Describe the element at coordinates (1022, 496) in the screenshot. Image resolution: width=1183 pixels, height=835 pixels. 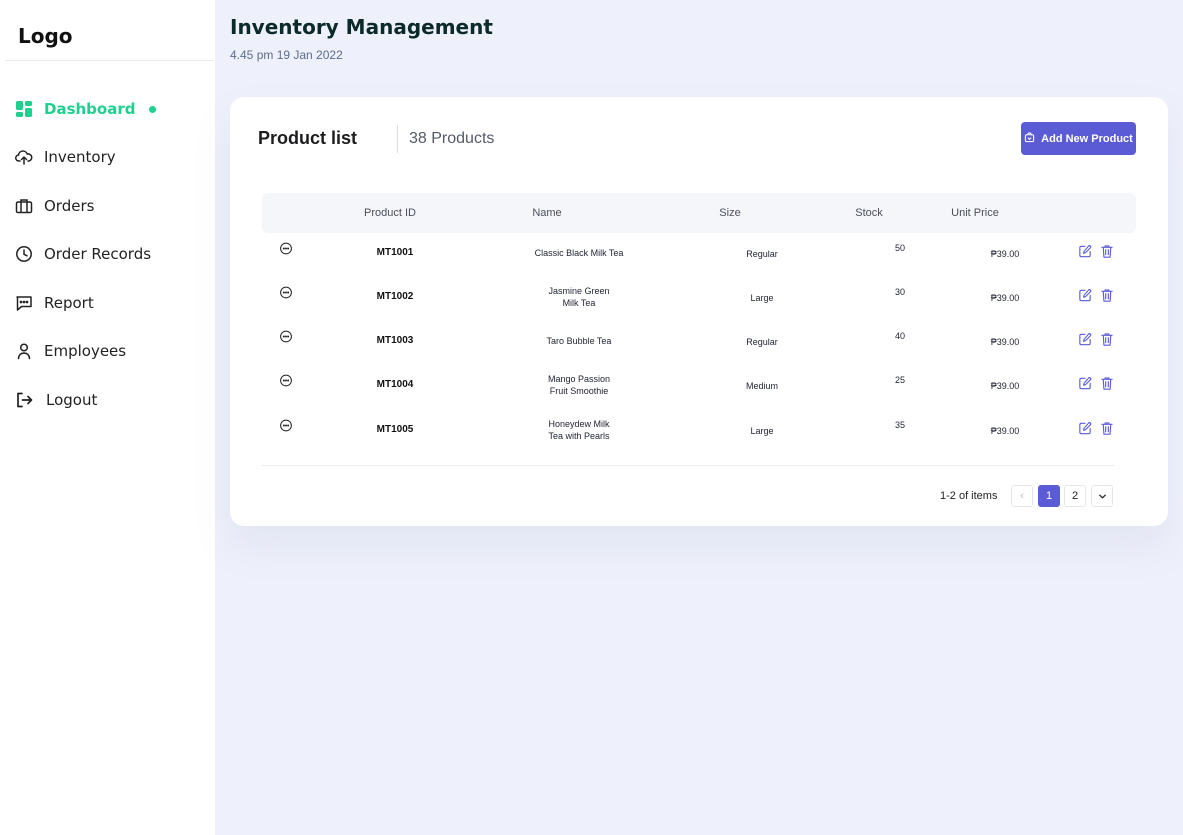
I see `pagination-prev-button: ‹` at that location.